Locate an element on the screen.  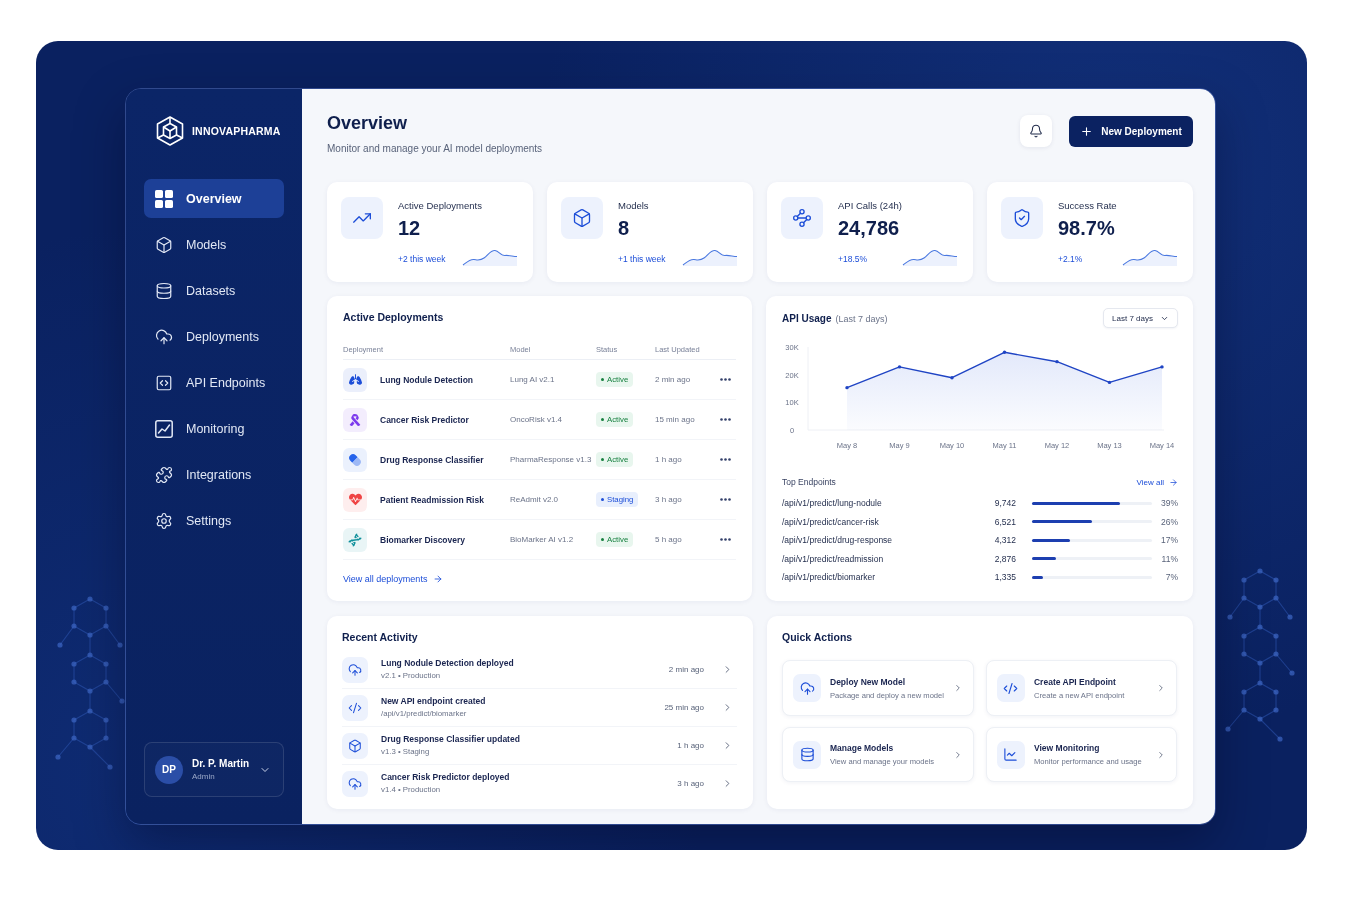
range-dropdown: Last 7 days is located at coordinates (1140, 318).